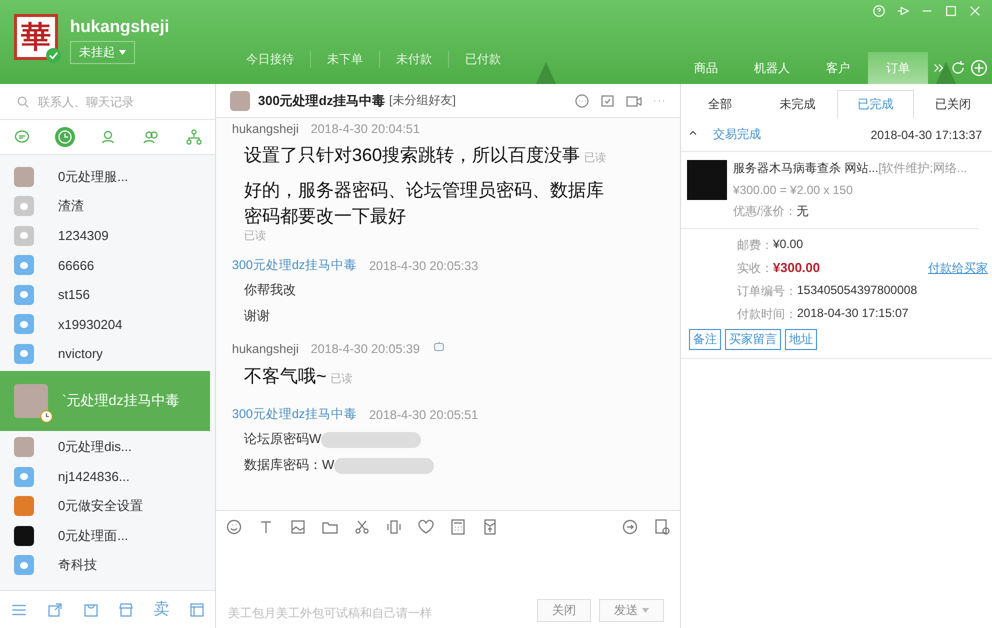 The image size is (992, 628). What do you see at coordinates (705, 339) in the screenshot?
I see `order-action-button: 备注` at bounding box center [705, 339].